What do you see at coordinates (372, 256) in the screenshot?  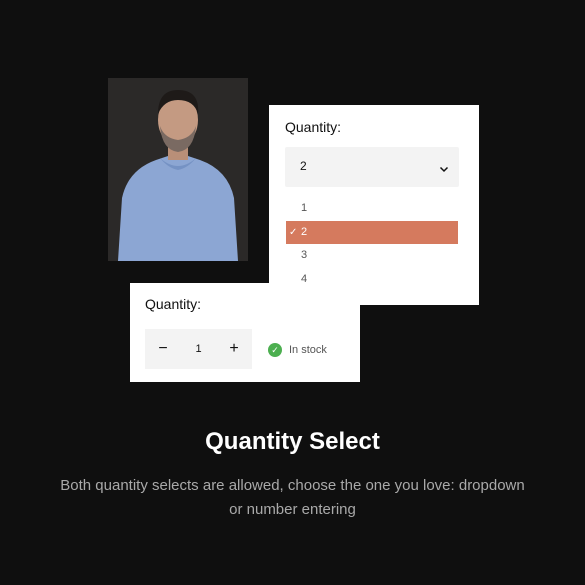 I see `option-3: 3` at bounding box center [372, 256].